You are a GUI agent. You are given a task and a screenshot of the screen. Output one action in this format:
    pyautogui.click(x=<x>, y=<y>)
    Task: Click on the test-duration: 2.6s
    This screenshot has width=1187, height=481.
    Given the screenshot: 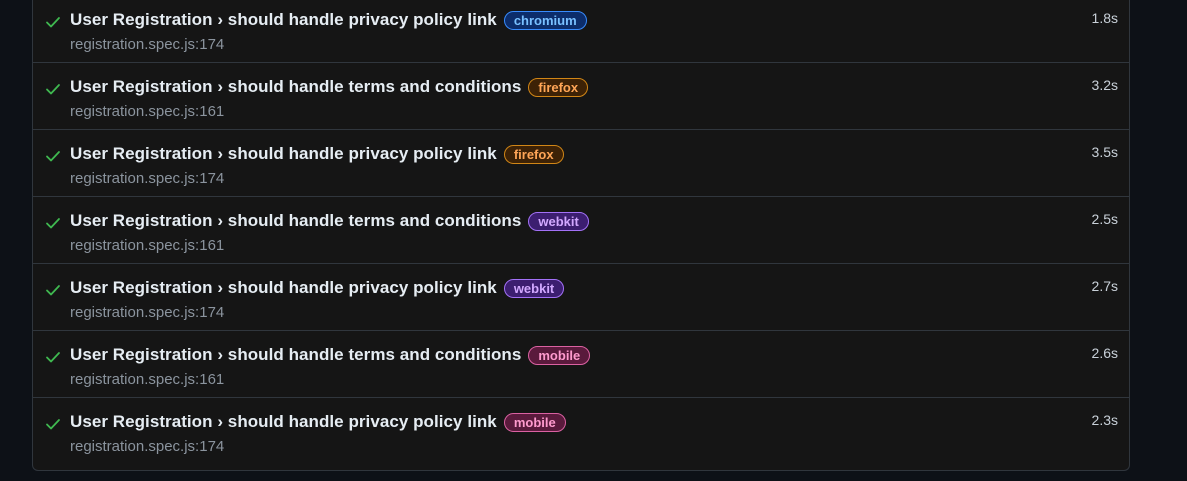 What is the action you would take?
    pyautogui.click(x=1104, y=353)
    